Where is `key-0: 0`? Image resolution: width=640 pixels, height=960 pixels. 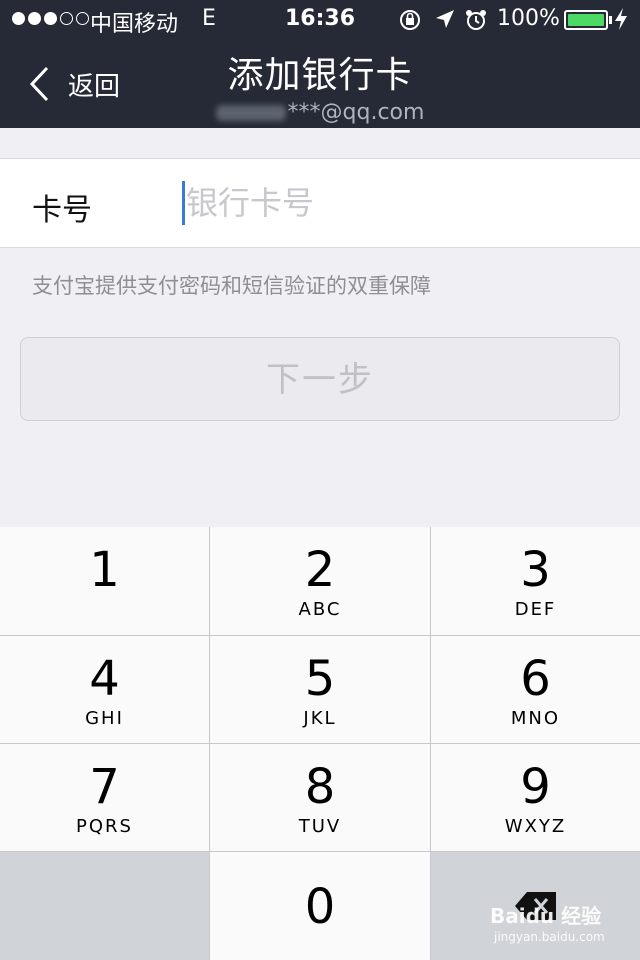
key-0: 0 is located at coordinates (320, 906).